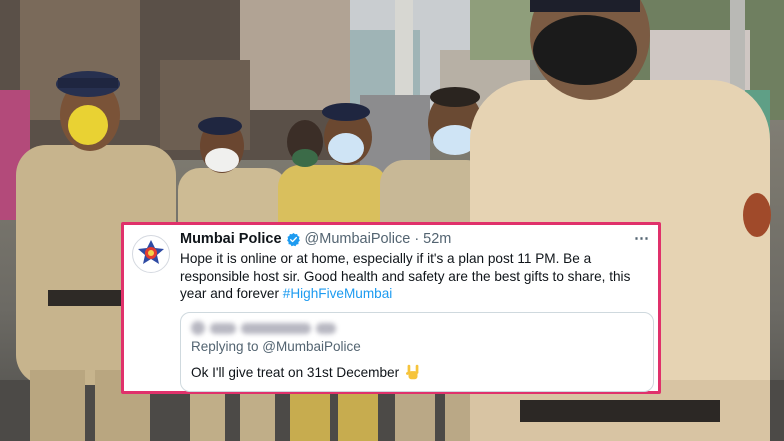 Image resolution: width=784 pixels, height=441 pixels. I want to click on reply-text-row: Ok I'll give treat on 31st December, so click(306, 372).